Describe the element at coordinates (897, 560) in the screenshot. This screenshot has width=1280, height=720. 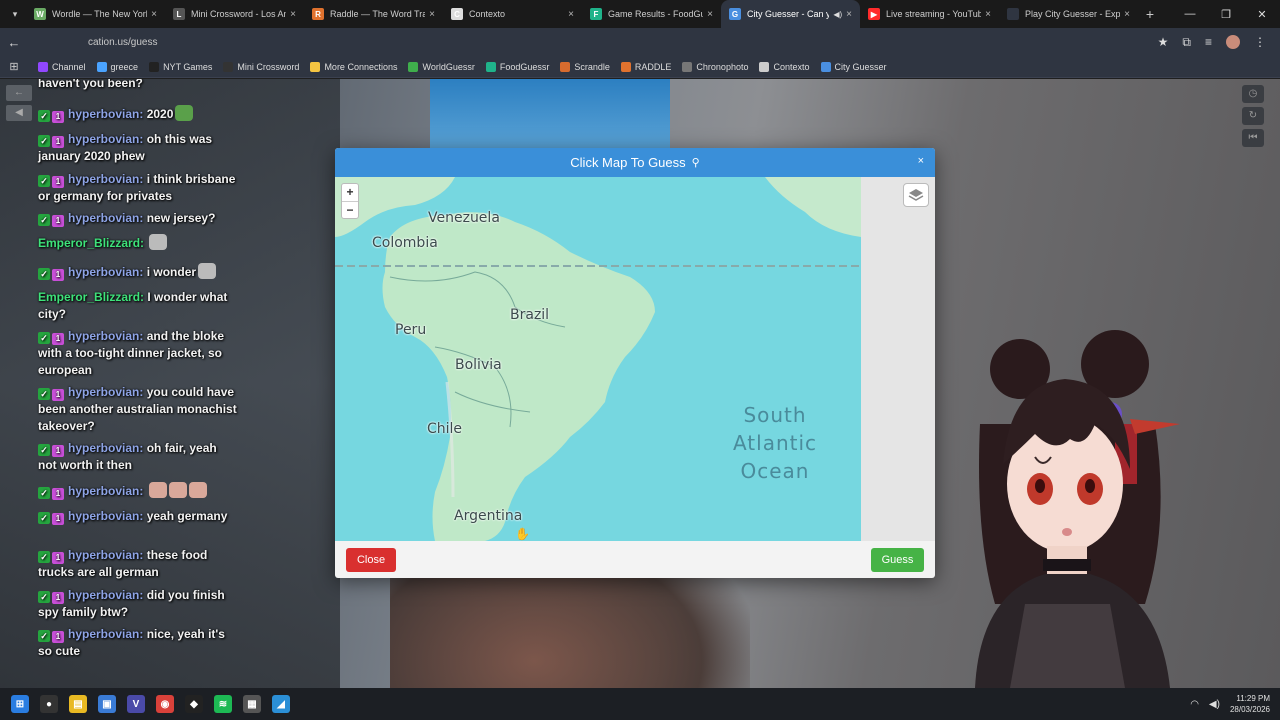
I see `guess-button: Guess` at that location.